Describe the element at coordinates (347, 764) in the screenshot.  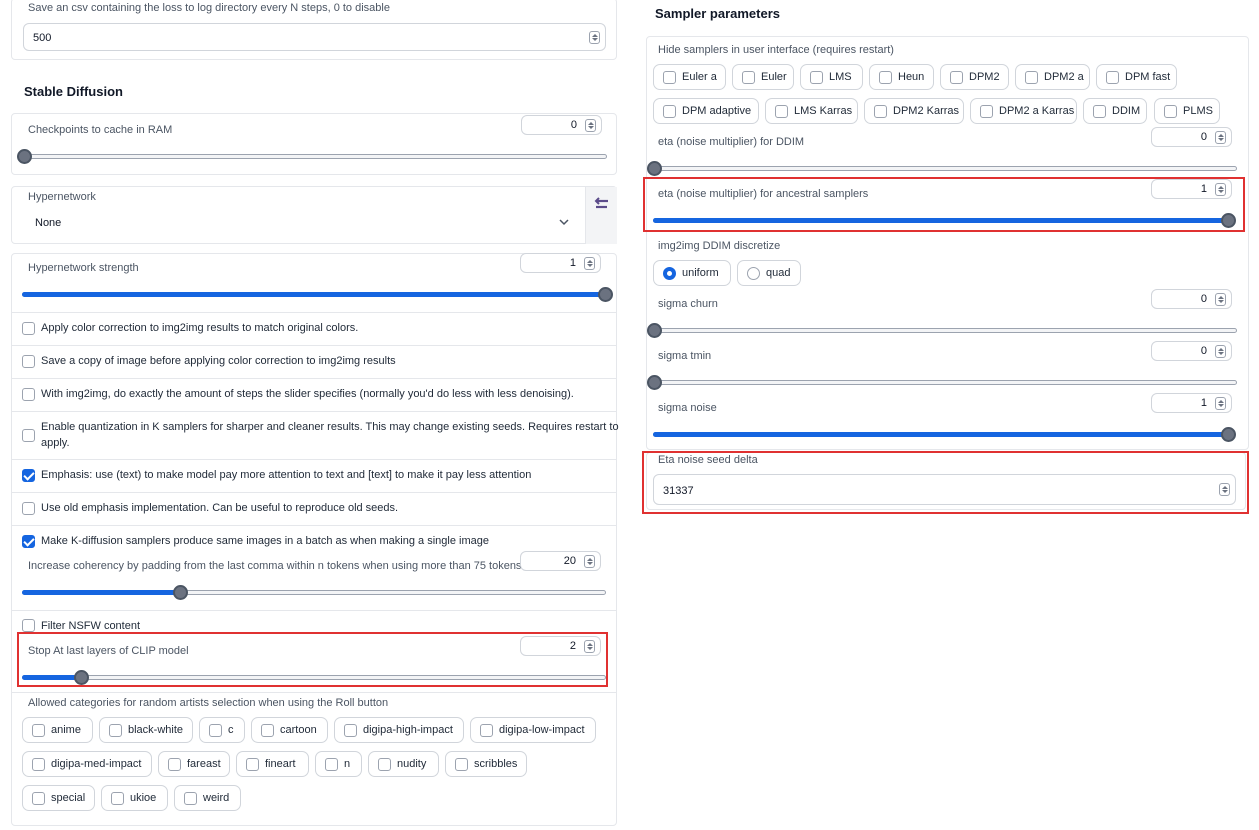
I see `pill-label: n` at that location.